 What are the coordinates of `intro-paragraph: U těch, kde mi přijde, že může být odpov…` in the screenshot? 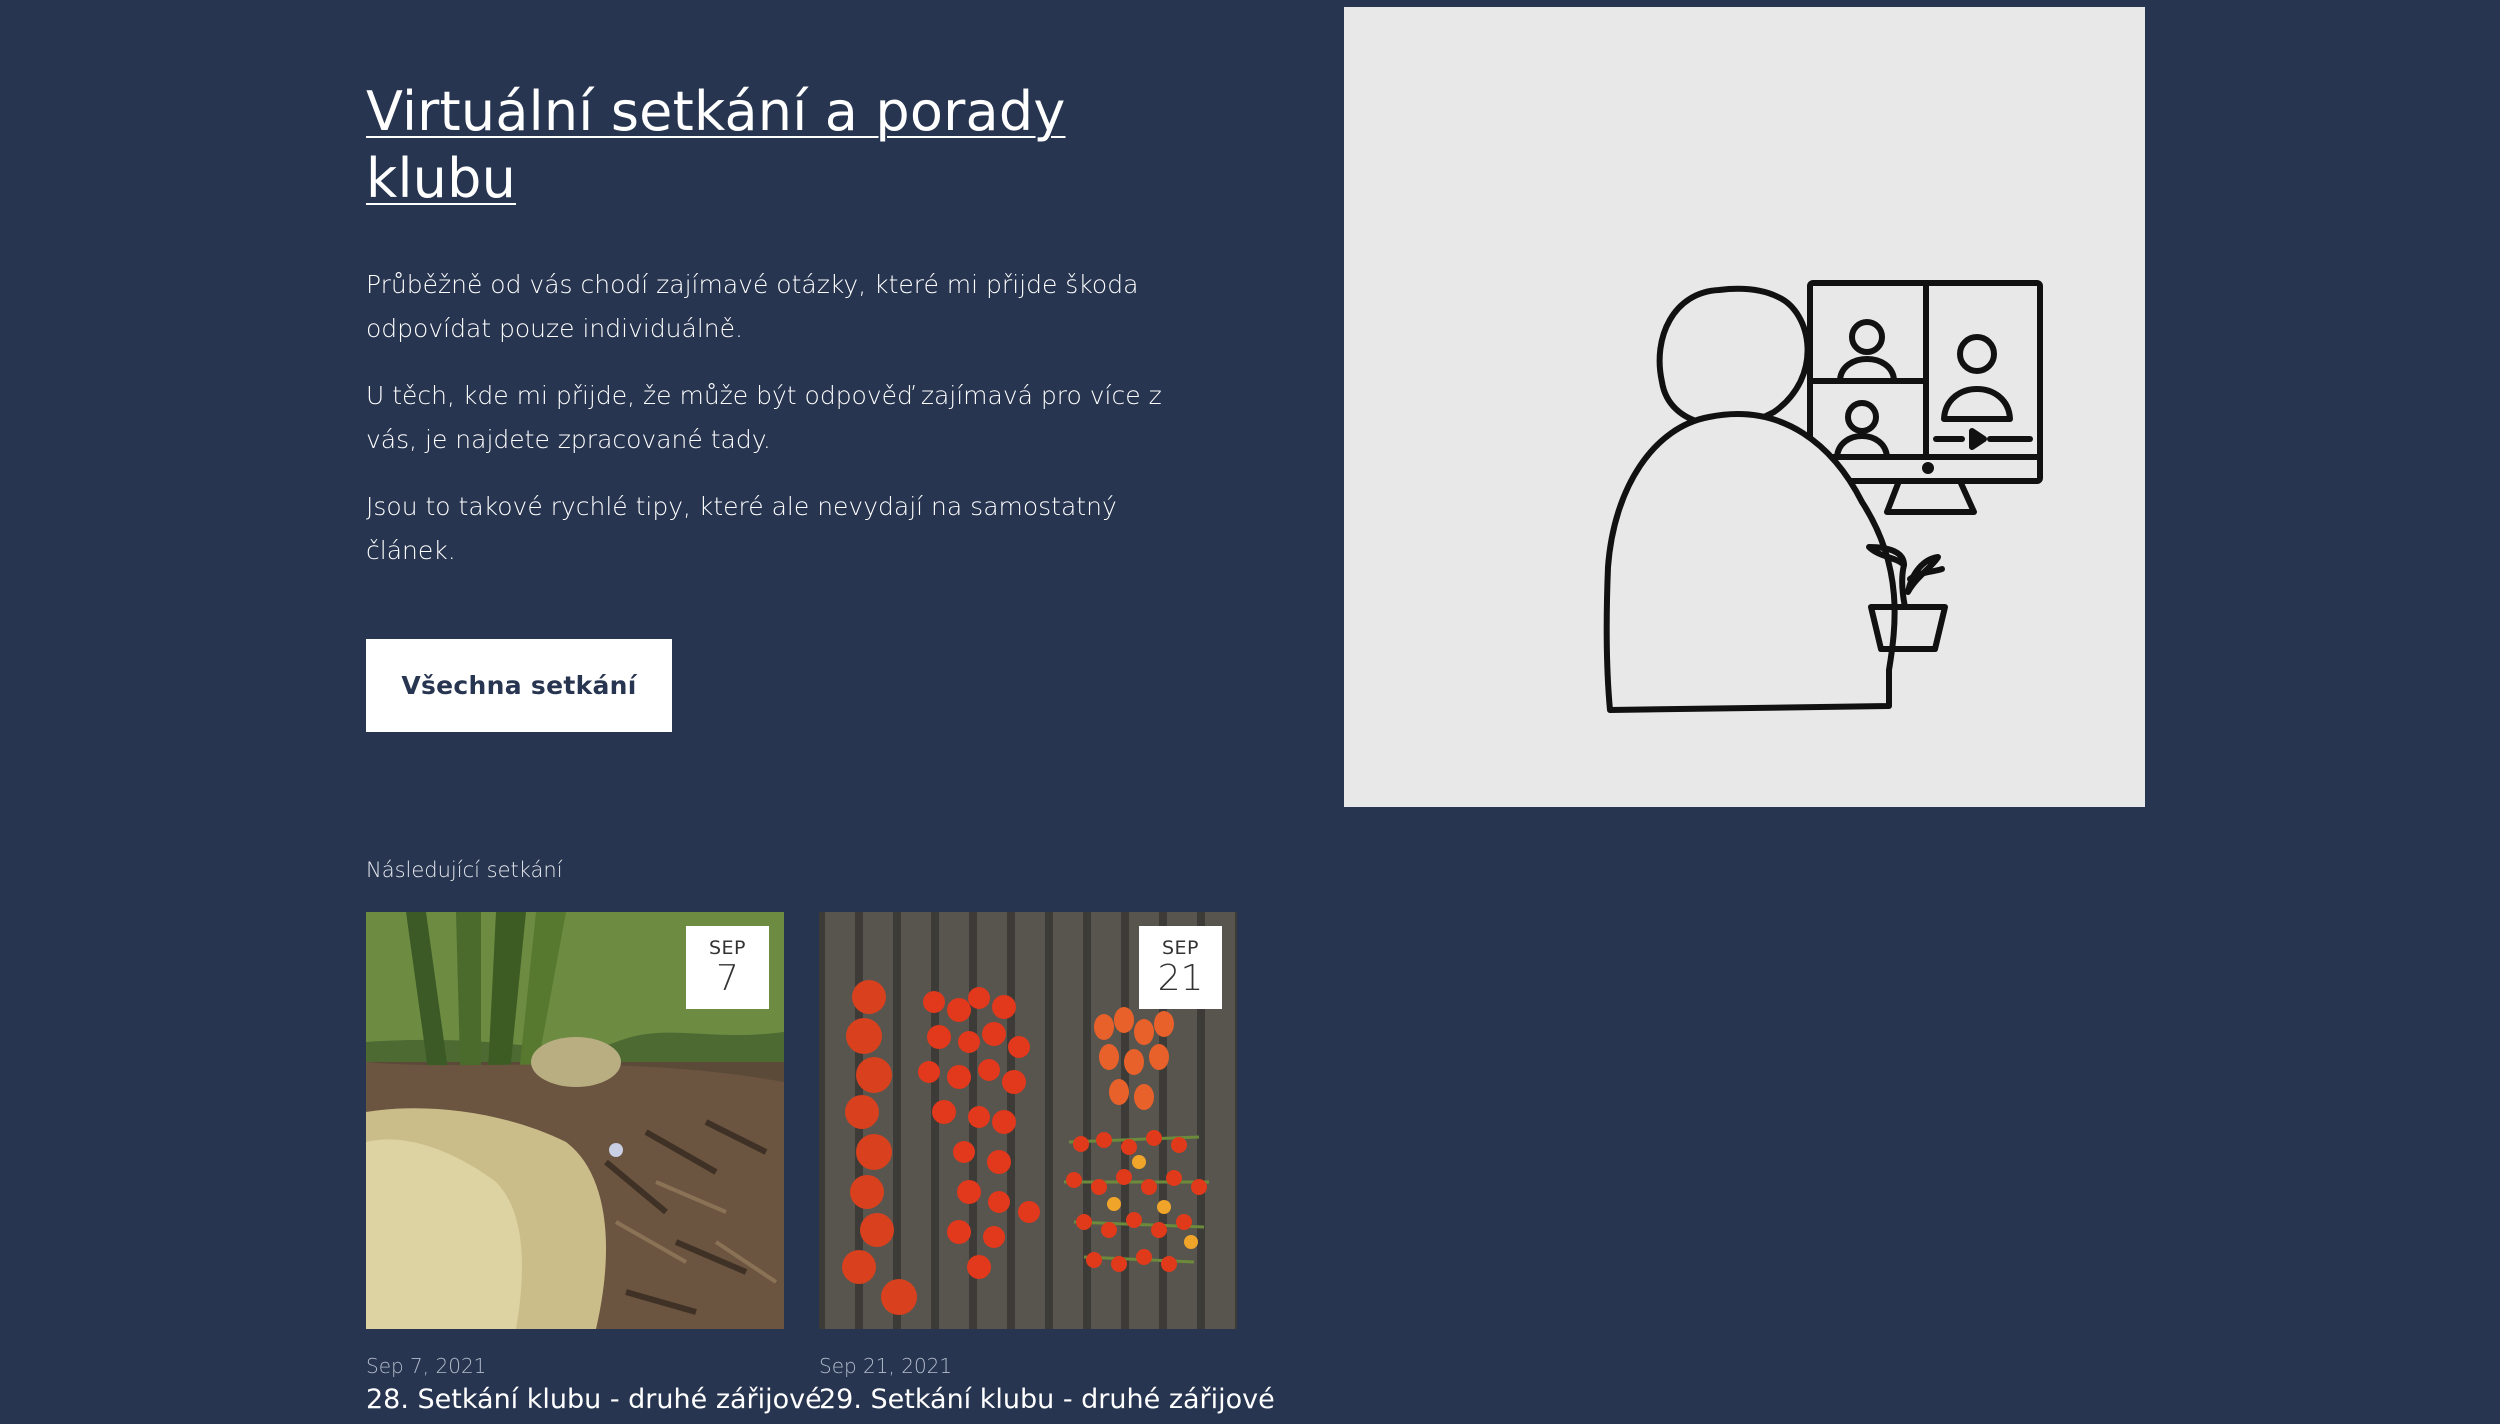 It's located at (764, 417).